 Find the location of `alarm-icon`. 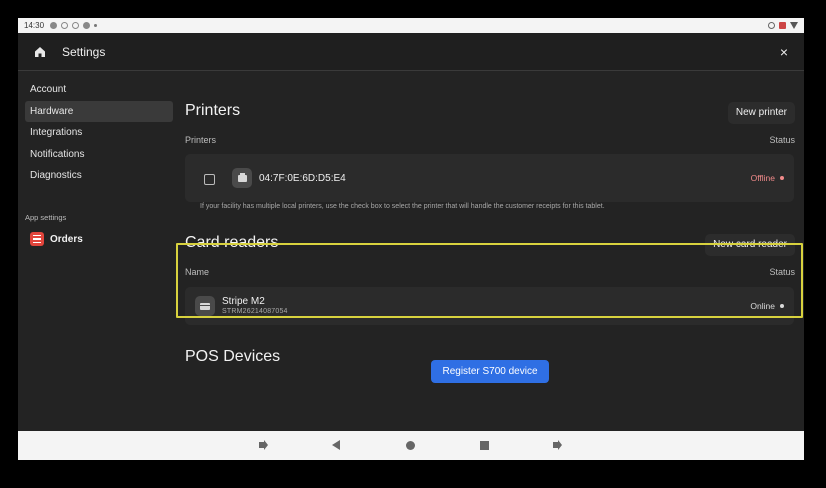

alarm-icon is located at coordinates (771, 25).